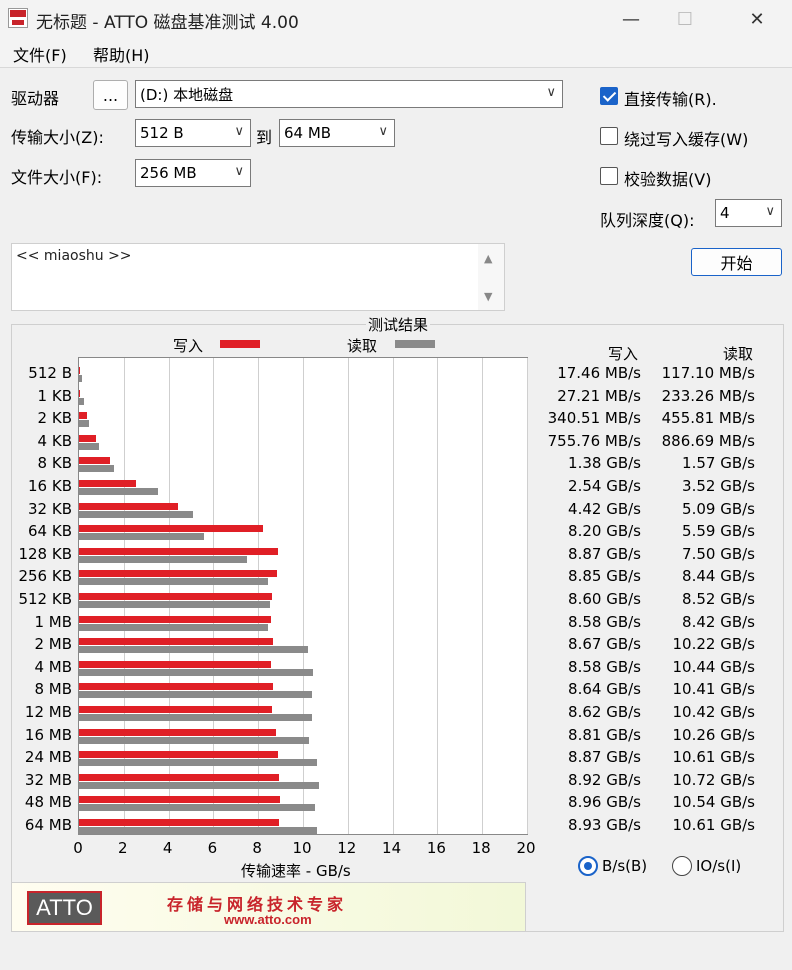 The height and width of the screenshot is (970, 792). What do you see at coordinates (604, 734) in the screenshot?
I see `write-value: 8.81 GB/s` at bounding box center [604, 734].